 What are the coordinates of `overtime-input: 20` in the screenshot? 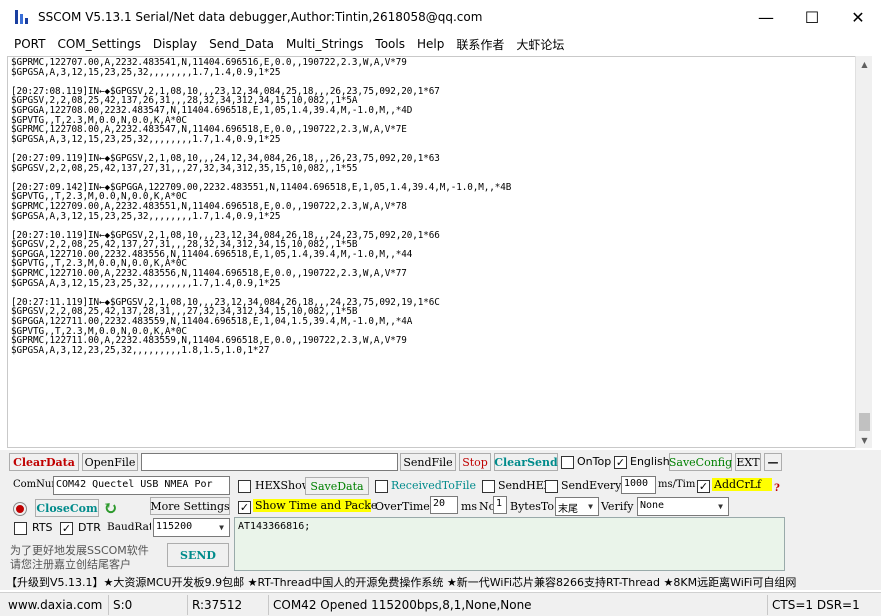 It's located at (444, 505).